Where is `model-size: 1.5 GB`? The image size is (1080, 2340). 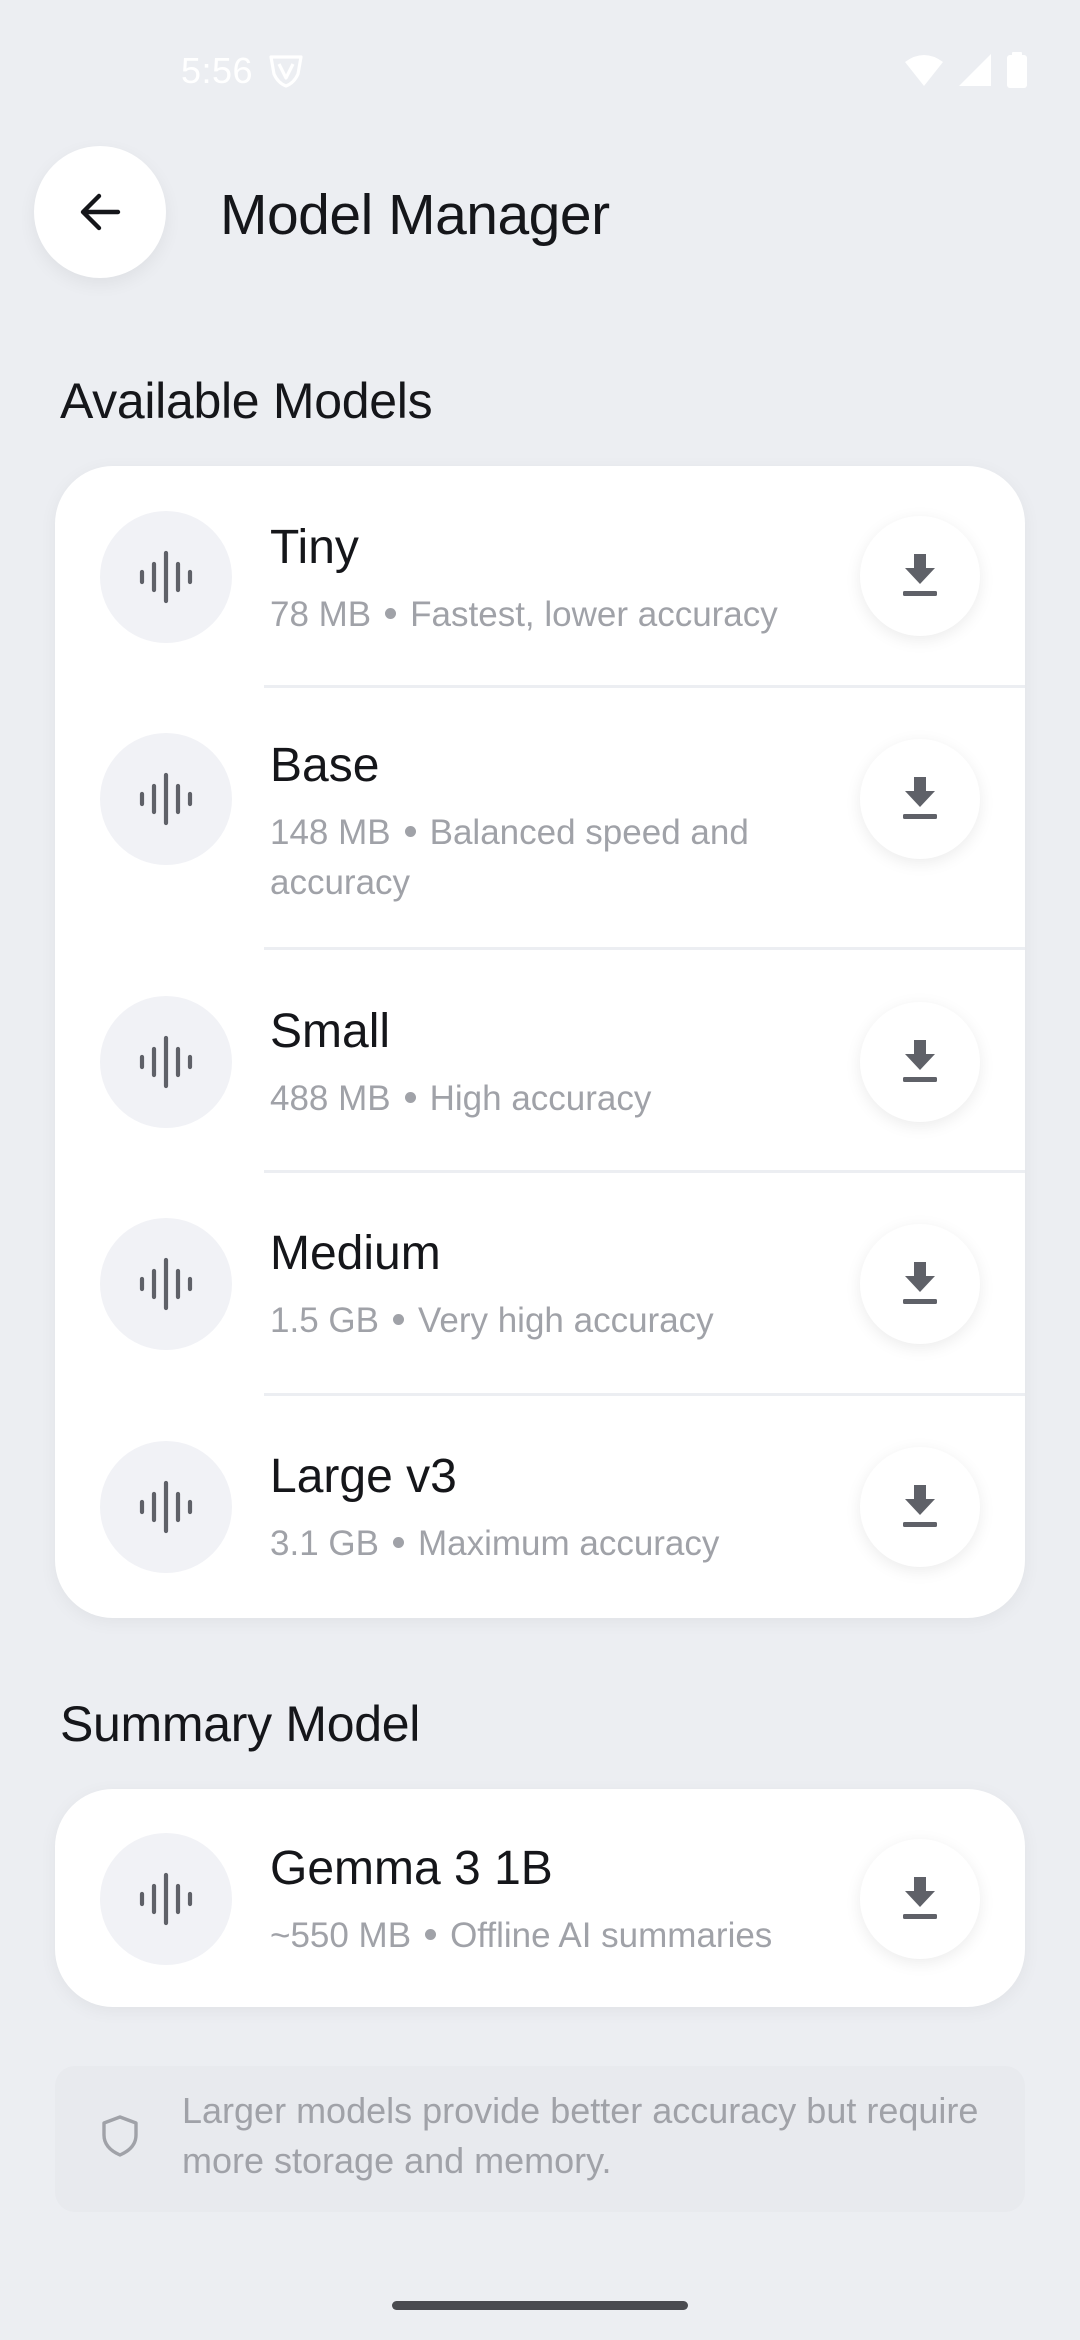
model-size: 1.5 GB is located at coordinates (324, 1320).